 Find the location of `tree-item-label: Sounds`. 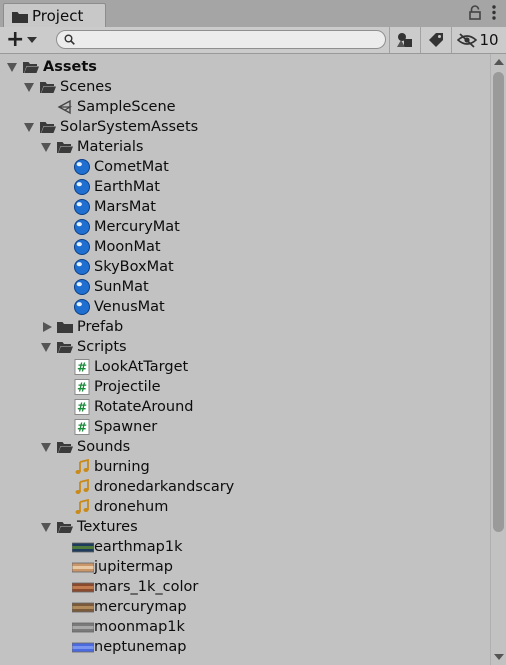

tree-item-label: Sounds is located at coordinates (104, 447).